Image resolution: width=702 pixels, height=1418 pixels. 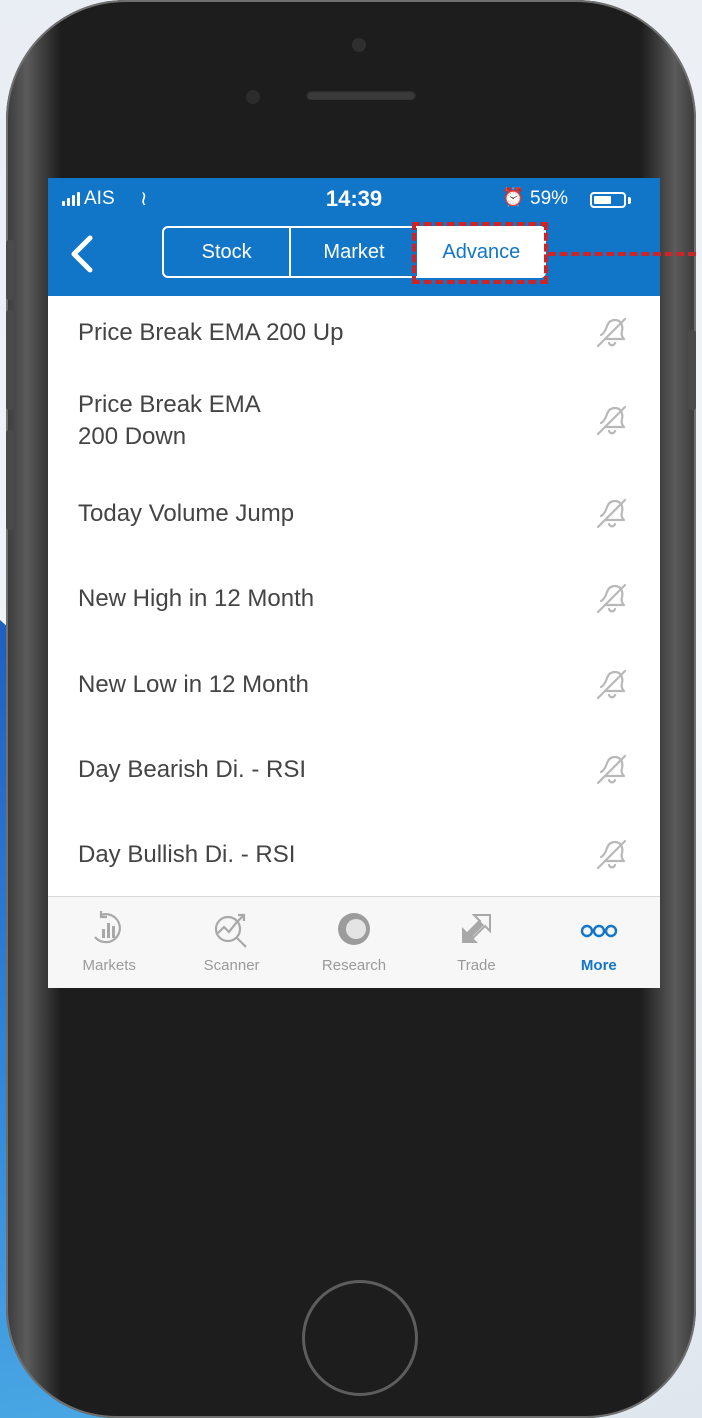 What do you see at coordinates (231, 965) in the screenshot?
I see `tab-label: Scanner` at bounding box center [231, 965].